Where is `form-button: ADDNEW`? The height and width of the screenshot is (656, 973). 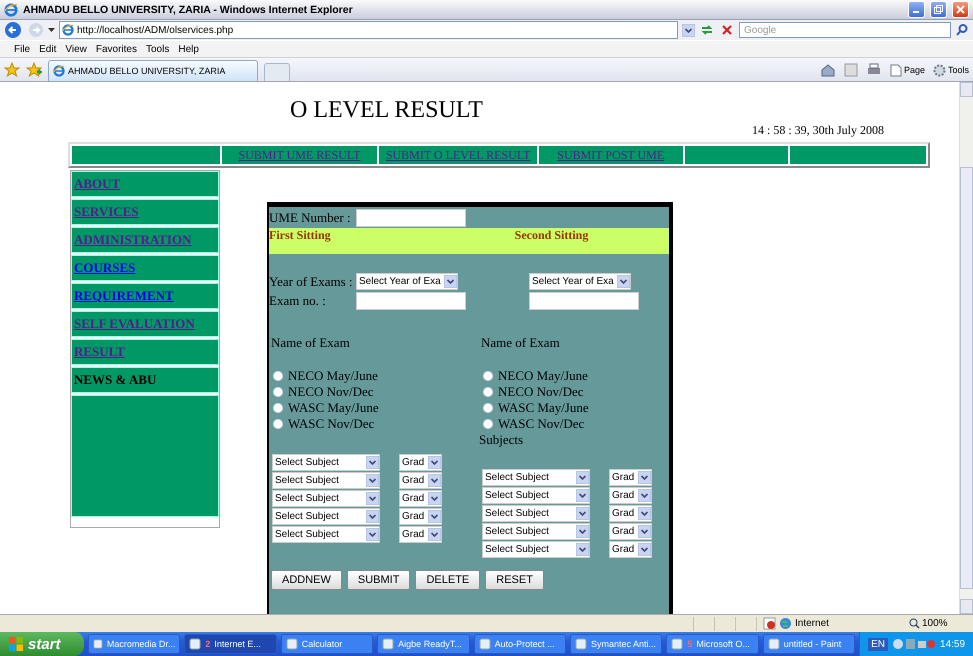
form-button: ADDNEW is located at coordinates (306, 580).